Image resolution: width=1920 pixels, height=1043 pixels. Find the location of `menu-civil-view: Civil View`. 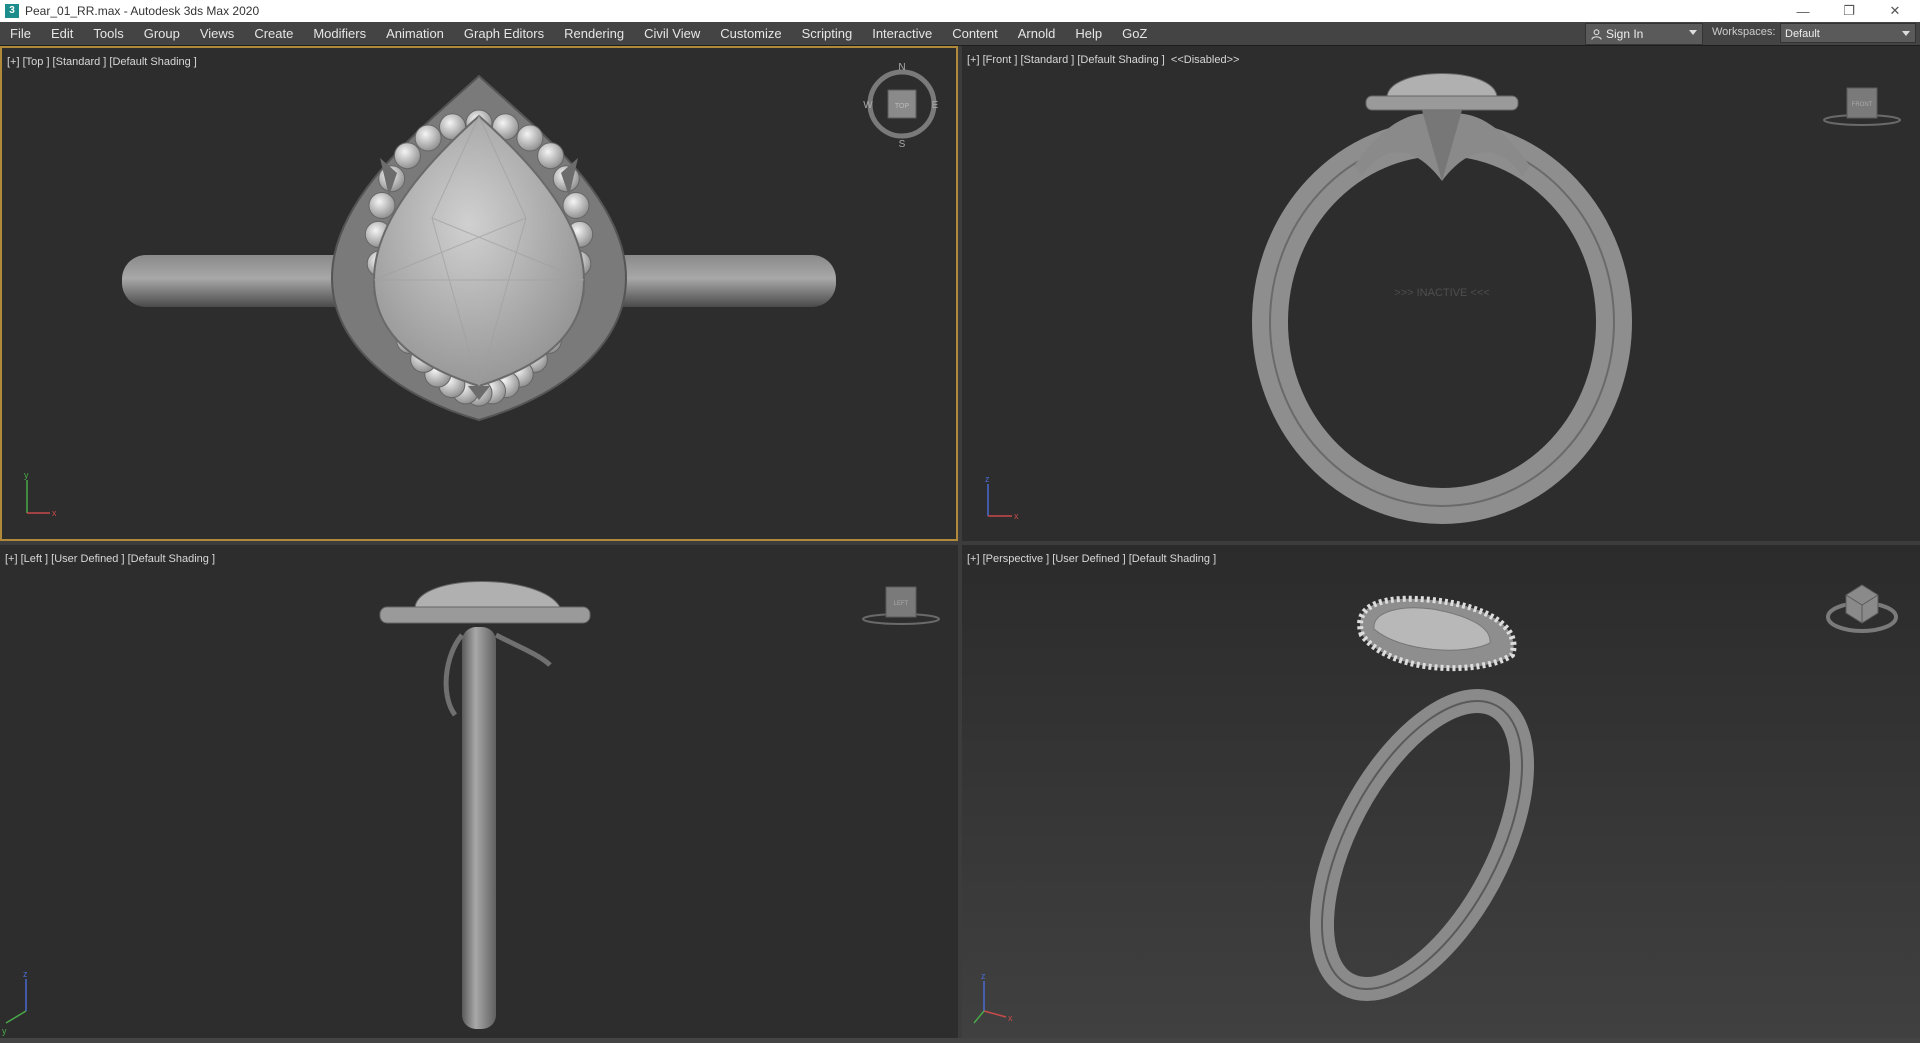

menu-civil-view: Civil View is located at coordinates (672, 33).